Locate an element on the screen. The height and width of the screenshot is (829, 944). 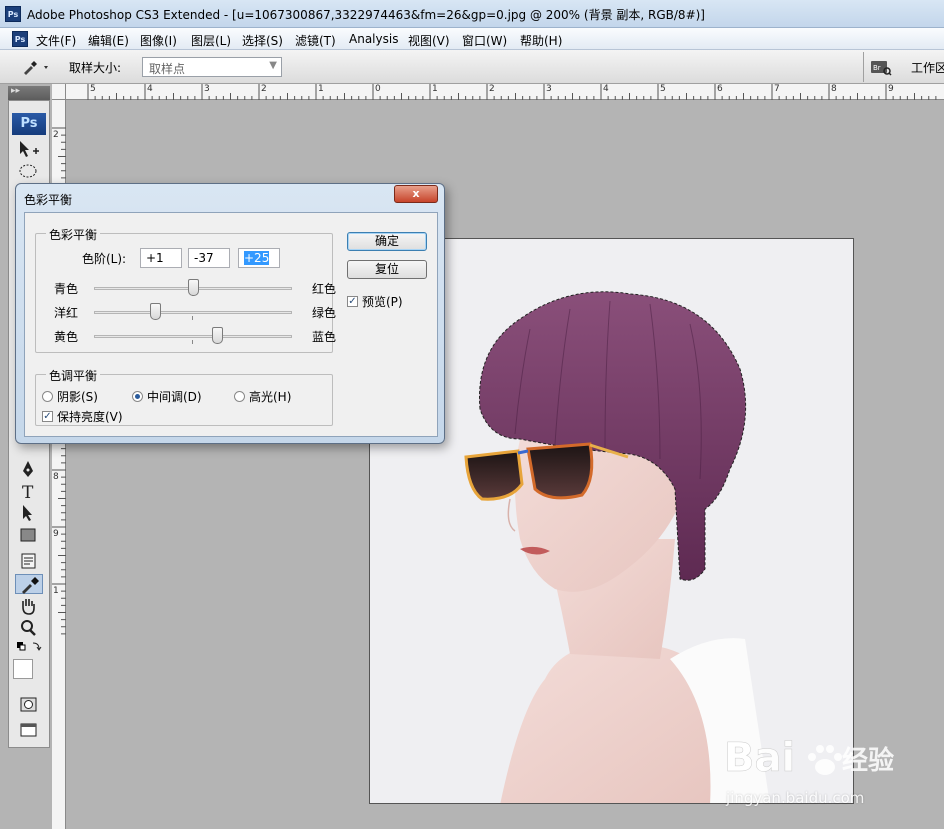
yellow-label: 黄色 is located at coordinates (66, 337).